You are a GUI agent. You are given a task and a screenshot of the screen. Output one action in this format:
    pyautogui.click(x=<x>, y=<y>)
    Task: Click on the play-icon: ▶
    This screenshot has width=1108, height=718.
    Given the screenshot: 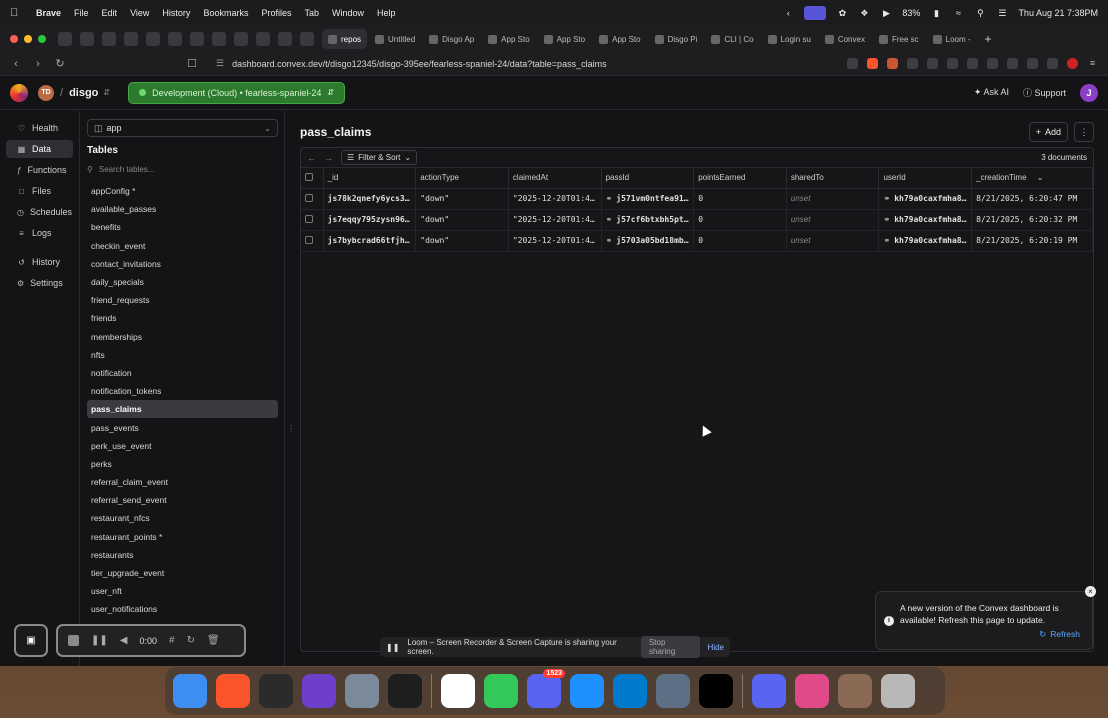 What is the action you would take?
    pyautogui.click(x=886, y=13)
    